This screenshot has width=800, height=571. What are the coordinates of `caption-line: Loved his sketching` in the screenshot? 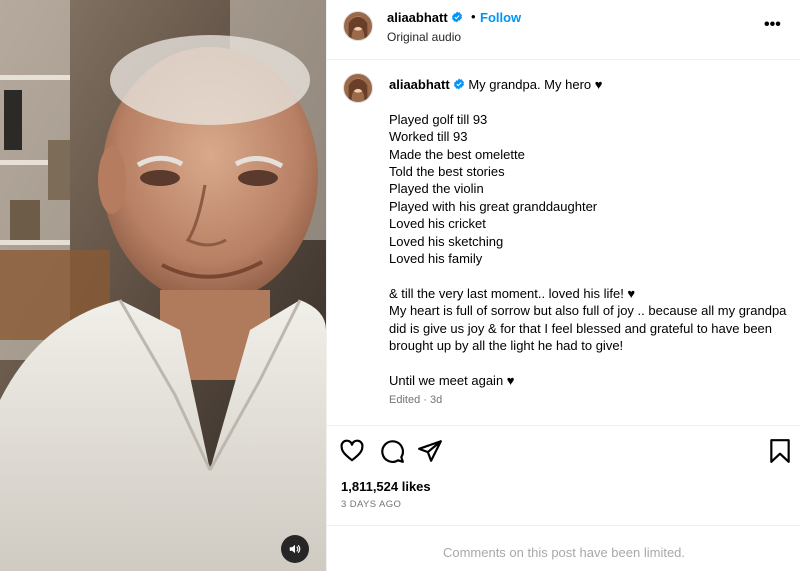 It's located at (446, 241).